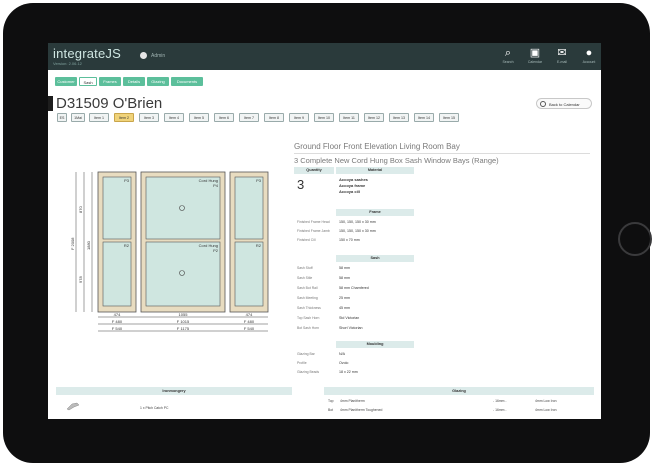  I want to click on frame-label: Finished Frame Jamb, so click(313, 231).